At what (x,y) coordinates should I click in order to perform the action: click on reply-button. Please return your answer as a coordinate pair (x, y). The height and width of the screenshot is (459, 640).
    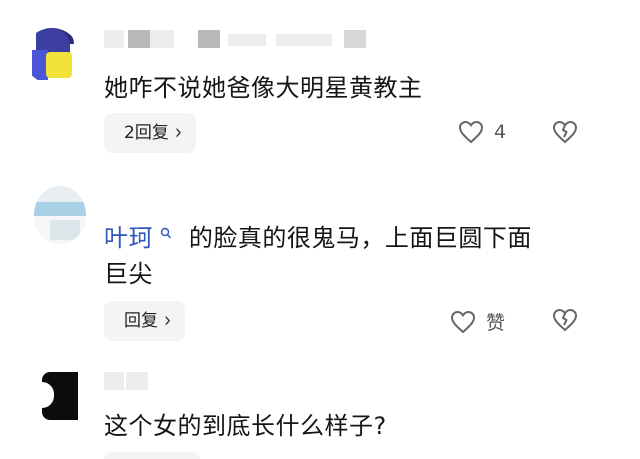
    Looking at the image, I should click on (152, 455).